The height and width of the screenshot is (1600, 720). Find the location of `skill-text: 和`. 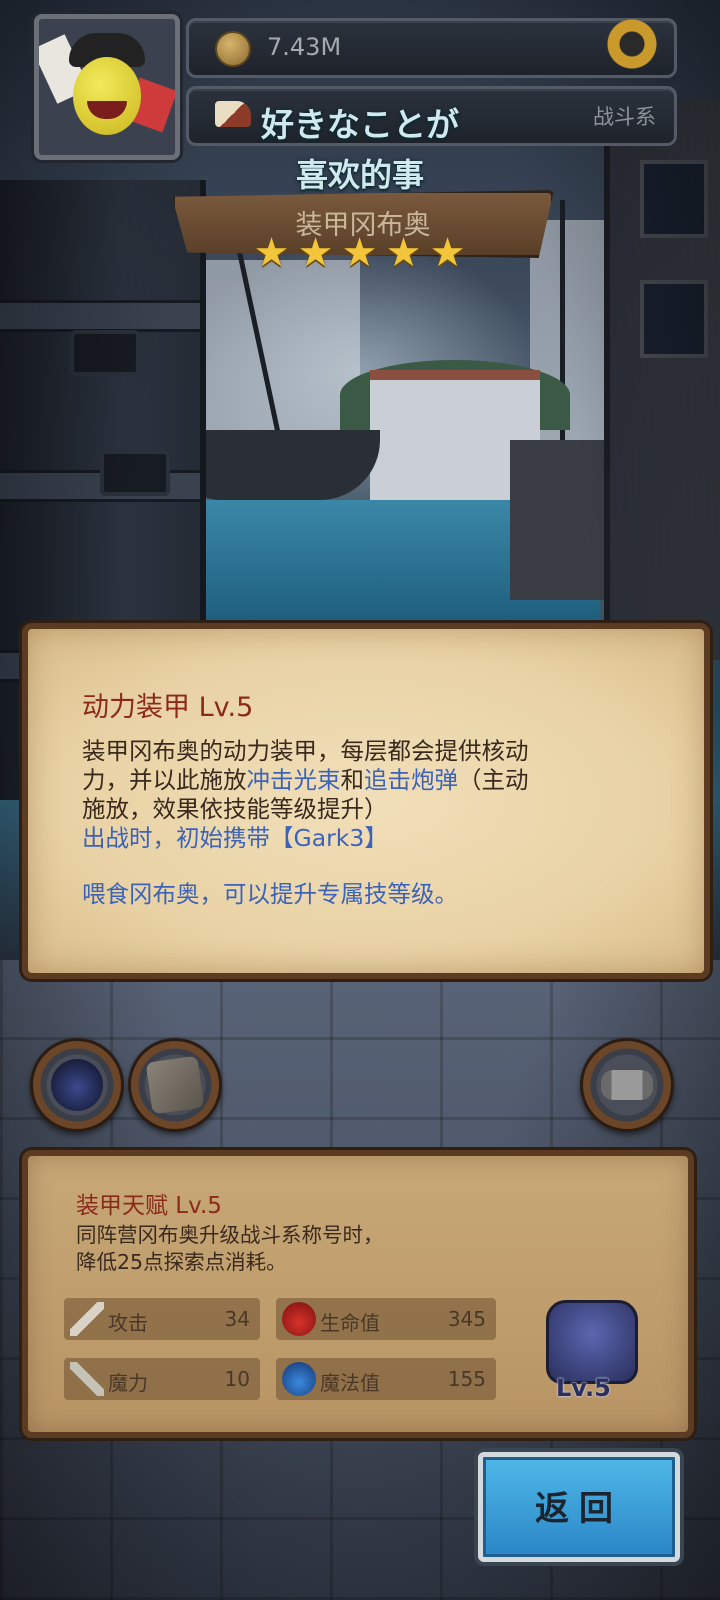

skill-text: 和 is located at coordinates (352, 780).